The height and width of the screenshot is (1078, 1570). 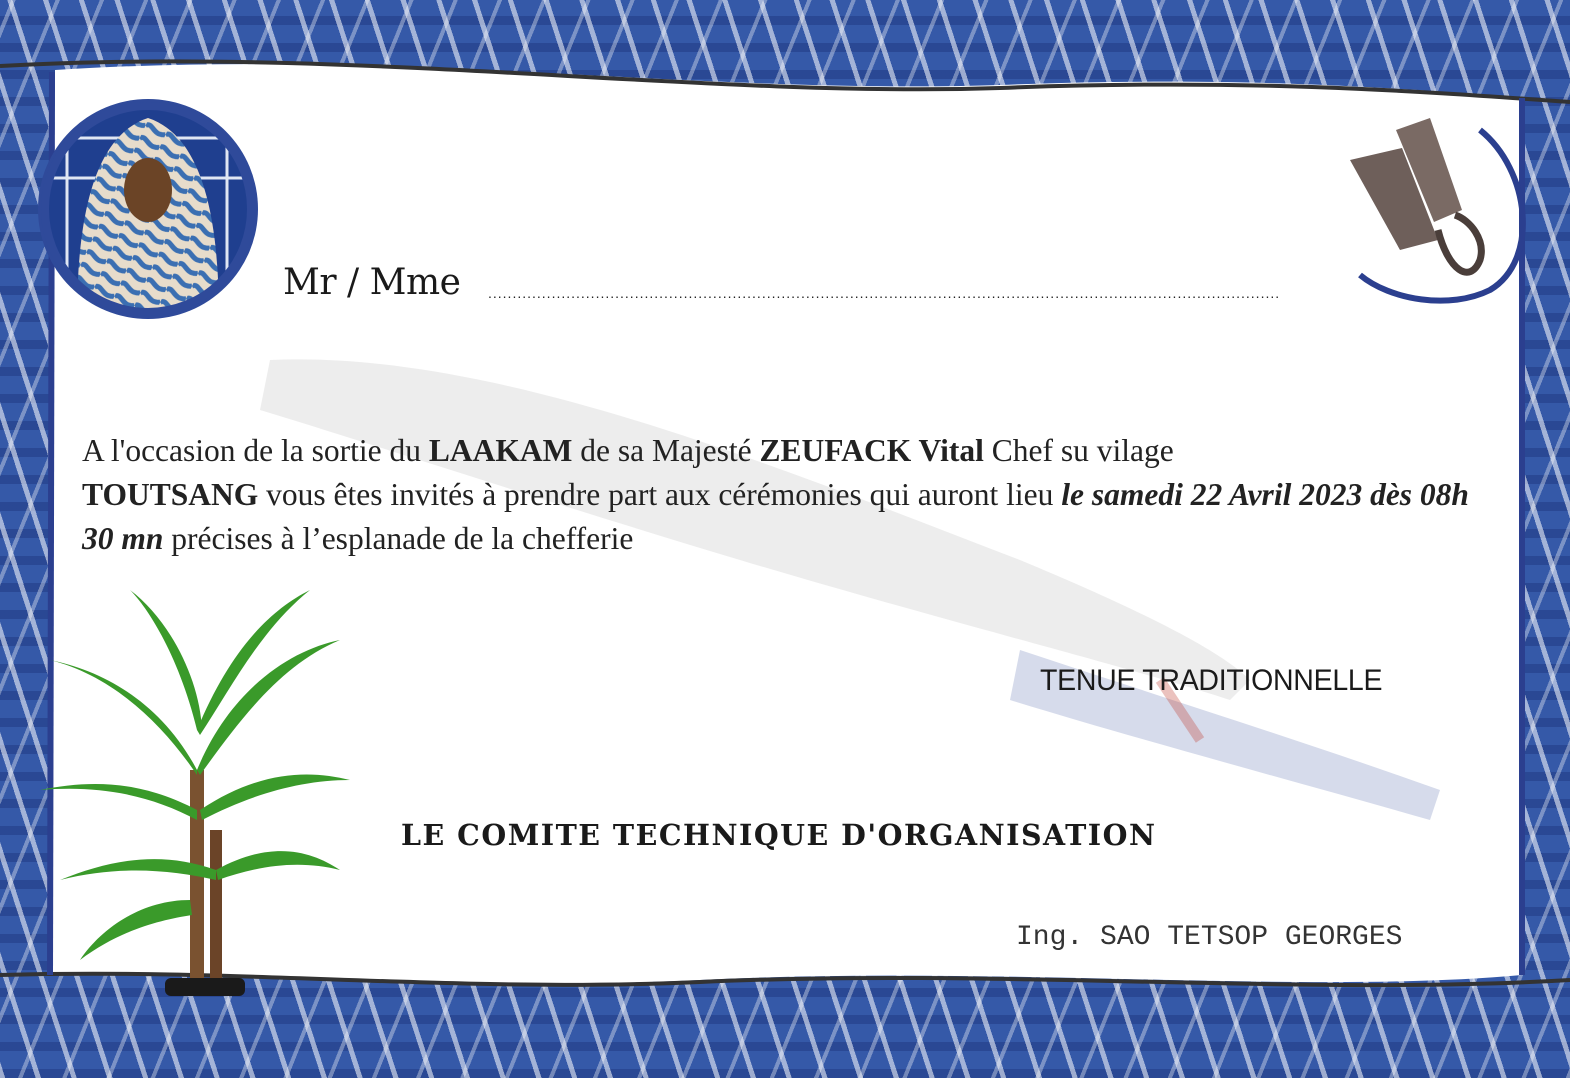 I want to click on dracaena-plant, so click(x=195, y=793).